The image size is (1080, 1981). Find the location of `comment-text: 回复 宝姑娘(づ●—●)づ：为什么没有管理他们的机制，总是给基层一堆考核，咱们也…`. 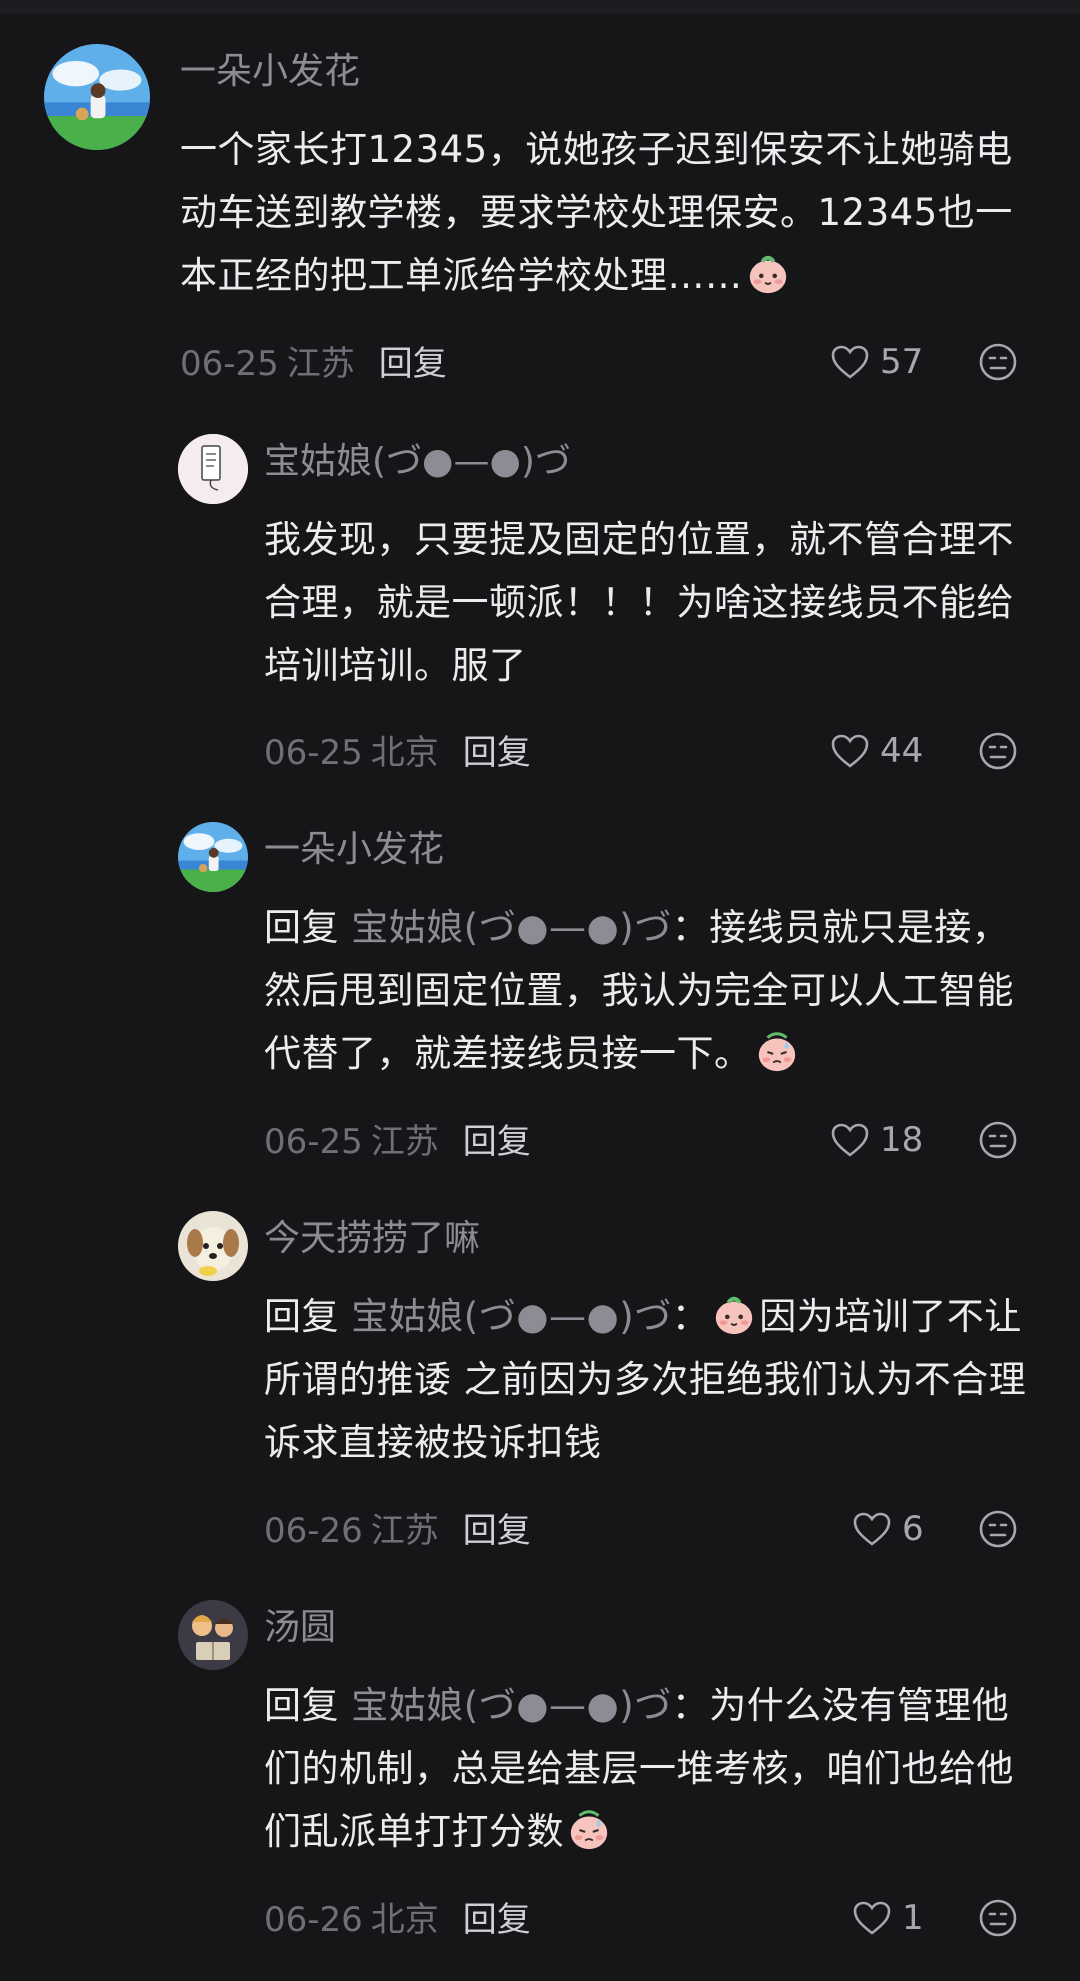

comment-text: 回复 宝姑娘(づ●—●)づ：为什么没有管理他们的机制，总是给基层一堆考核，咱们也… is located at coordinates (654, 1768).